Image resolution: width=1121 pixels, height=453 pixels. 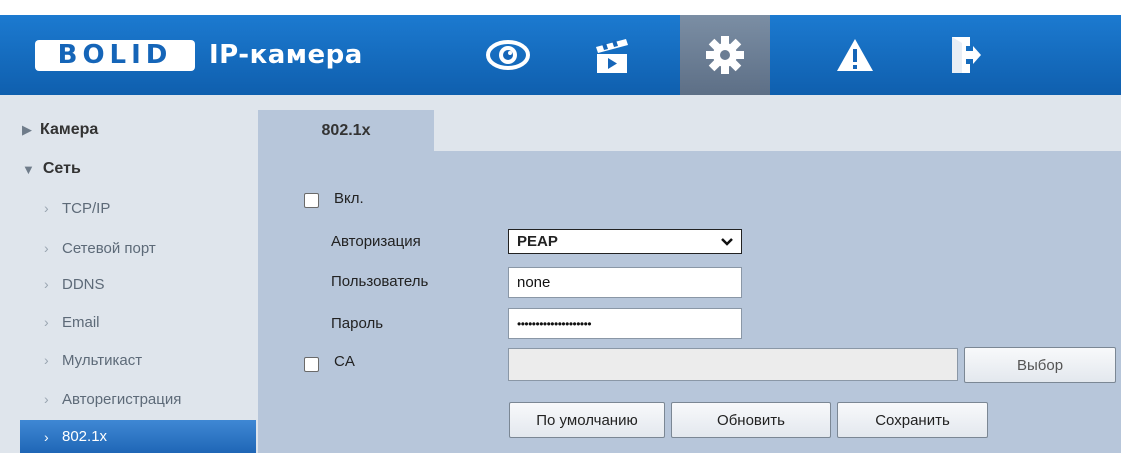 I want to click on sidebar-item-label: DDNS, so click(x=83, y=284).